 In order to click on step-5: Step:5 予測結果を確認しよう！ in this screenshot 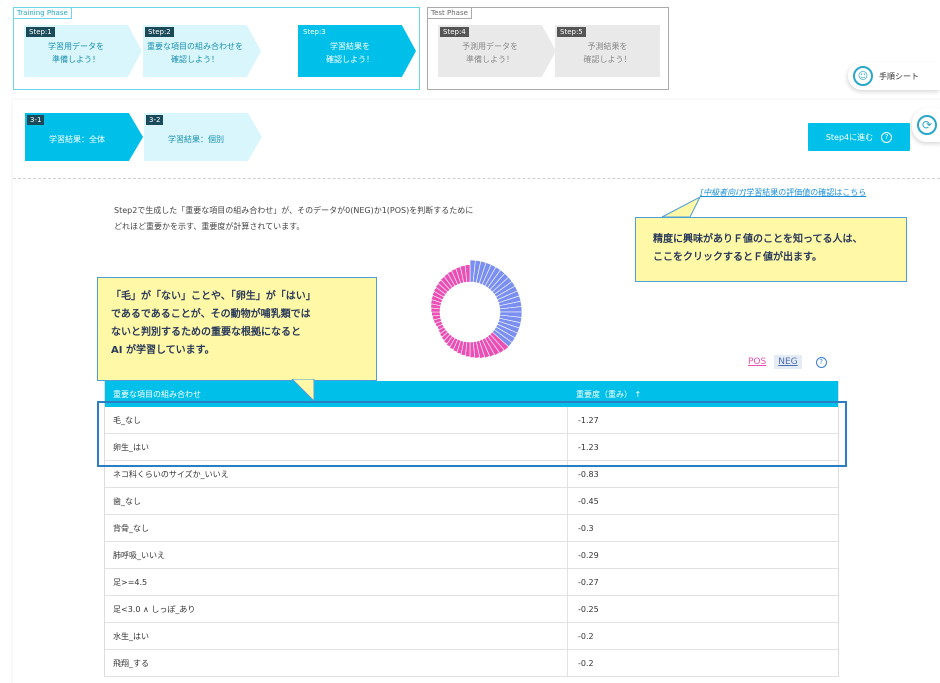, I will do `click(607, 51)`.